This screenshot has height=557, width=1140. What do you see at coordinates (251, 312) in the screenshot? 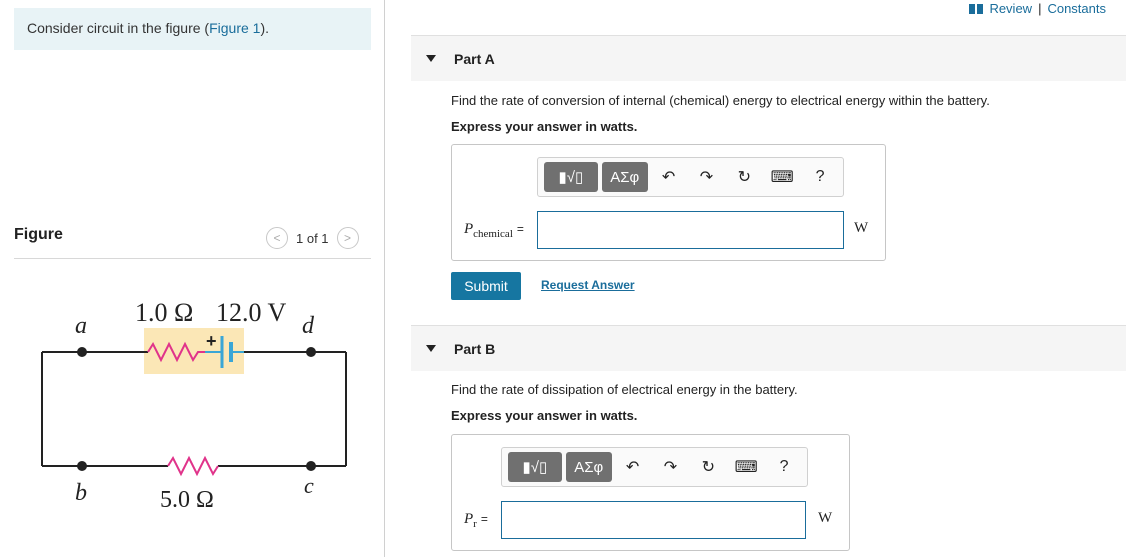
I see `emf-label: 12.0 V` at bounding box center [251, 312].